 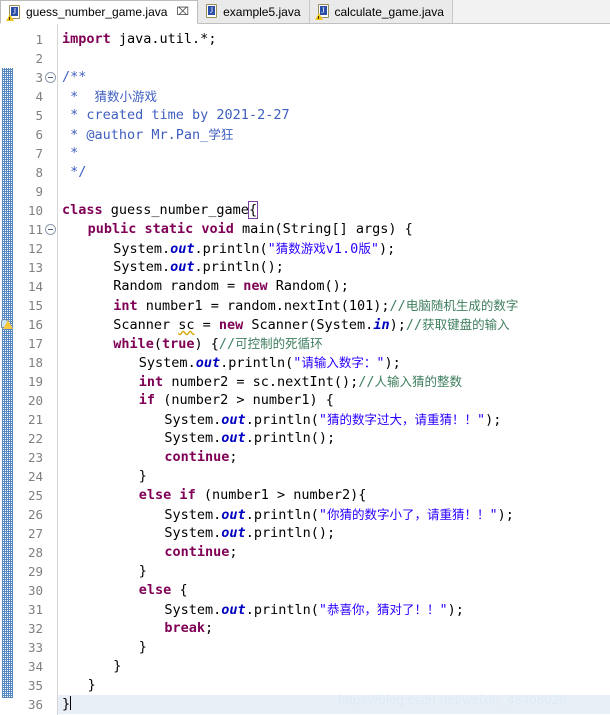 I want to click on code-line: if (number2 > number1) {, so click(x=236, y=400).